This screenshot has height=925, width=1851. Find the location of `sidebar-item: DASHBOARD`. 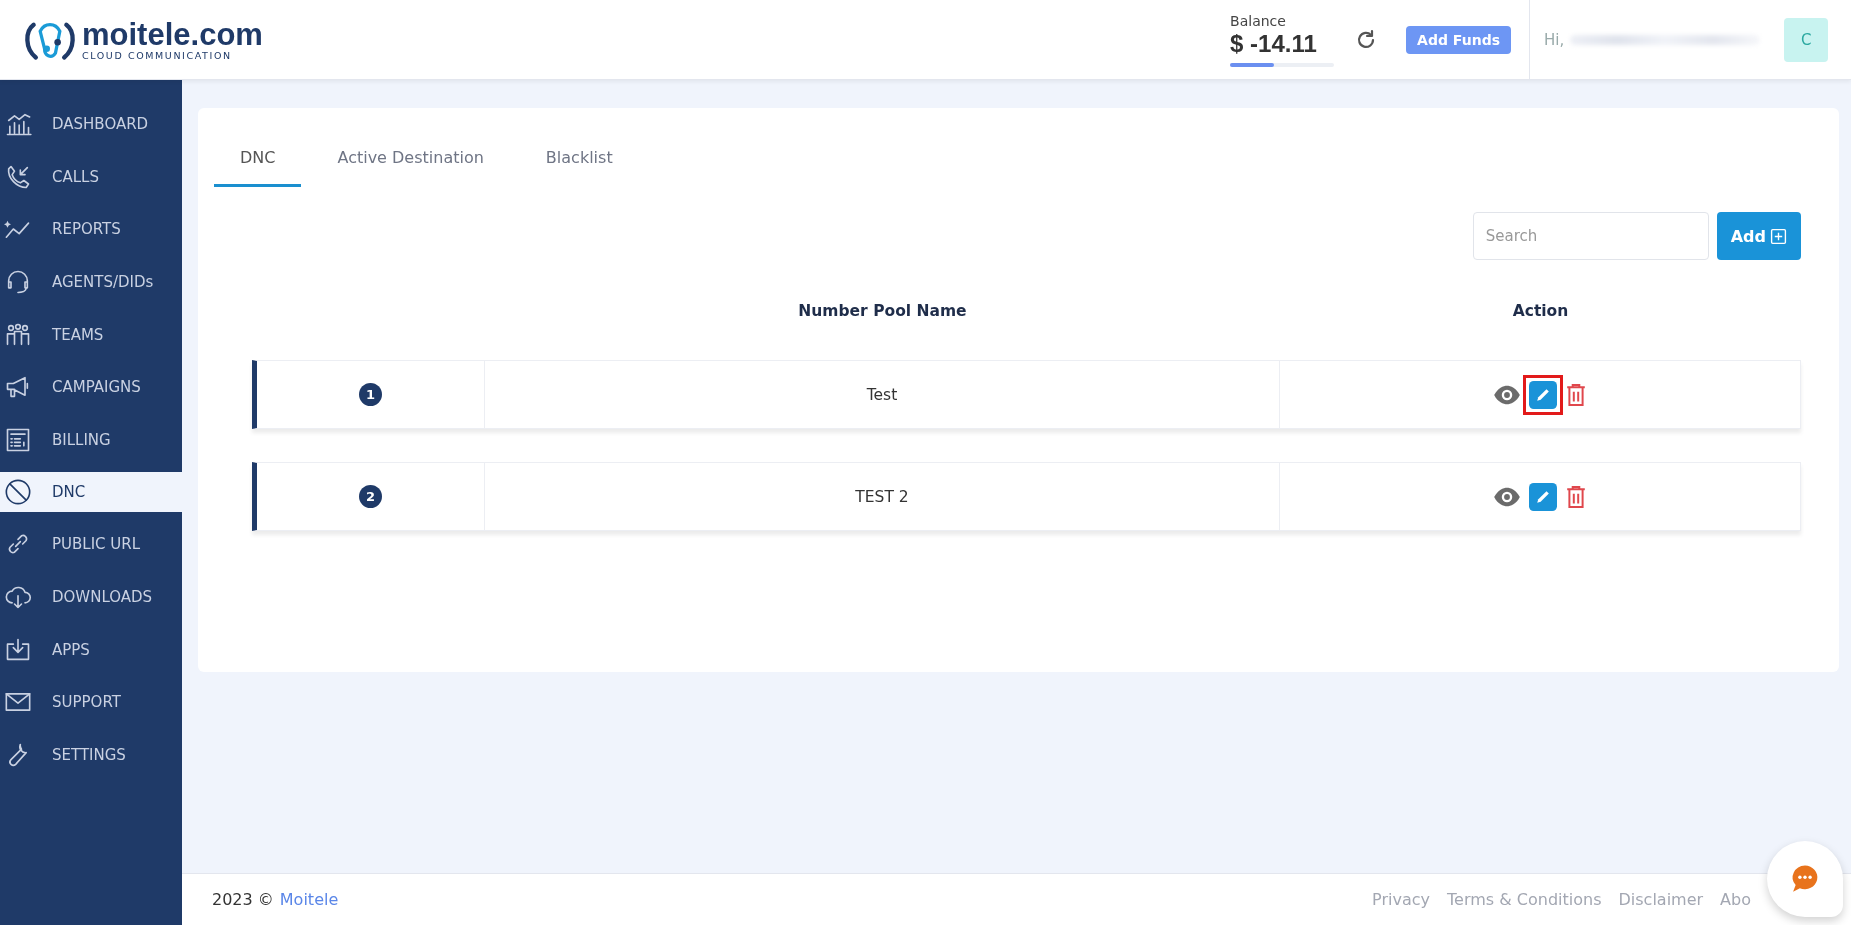

sidebar-item: DASHBOARD is located at coordinates (91, 124).